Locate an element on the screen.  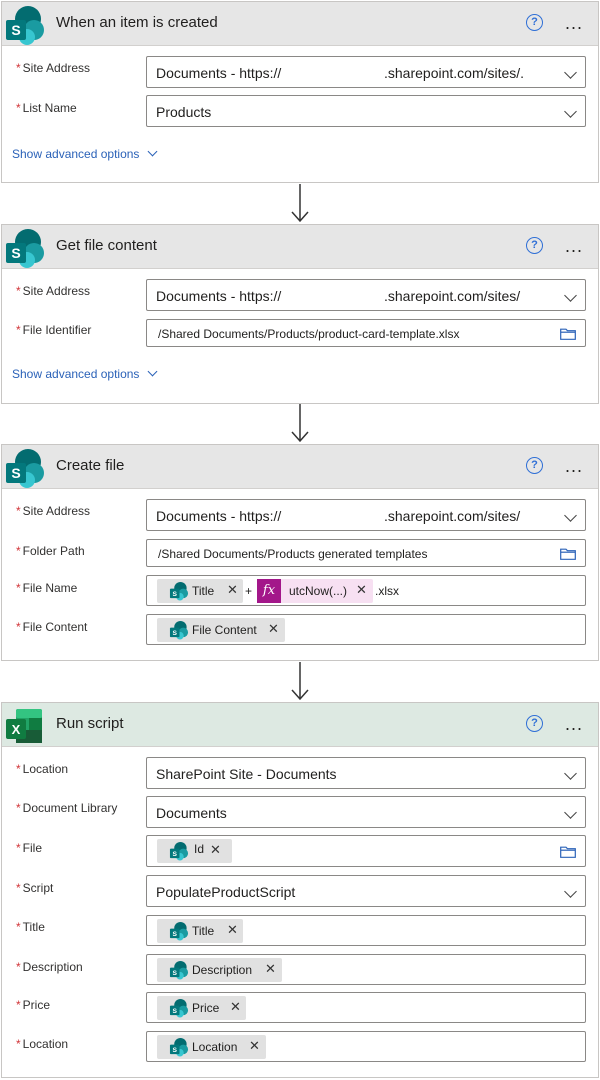
script-dropdown: PopulateProductScript is located at coordinates (366, 891).